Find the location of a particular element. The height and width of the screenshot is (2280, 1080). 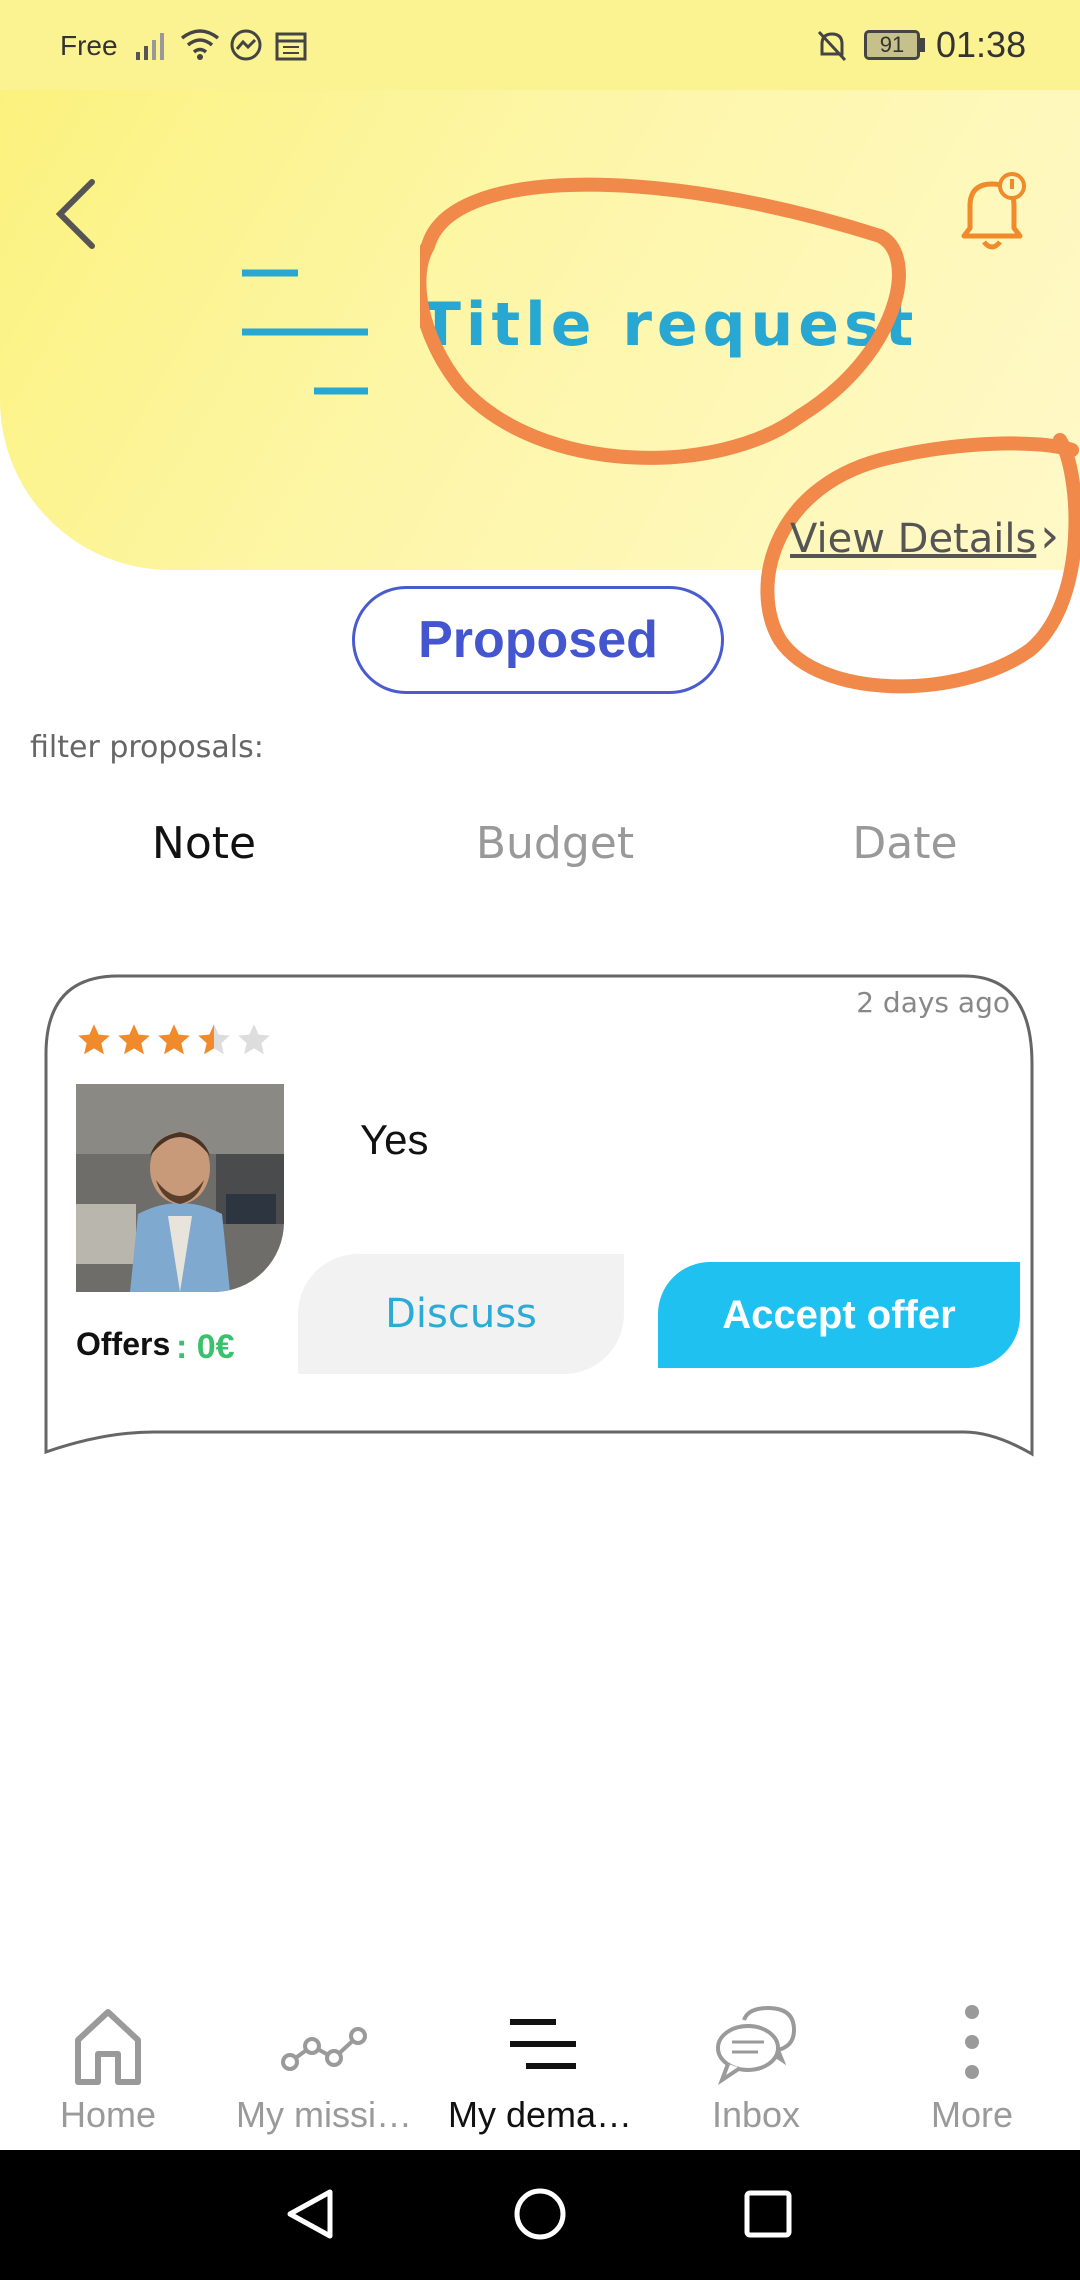

clock: 01:38 is located at coordinates (981, 44).